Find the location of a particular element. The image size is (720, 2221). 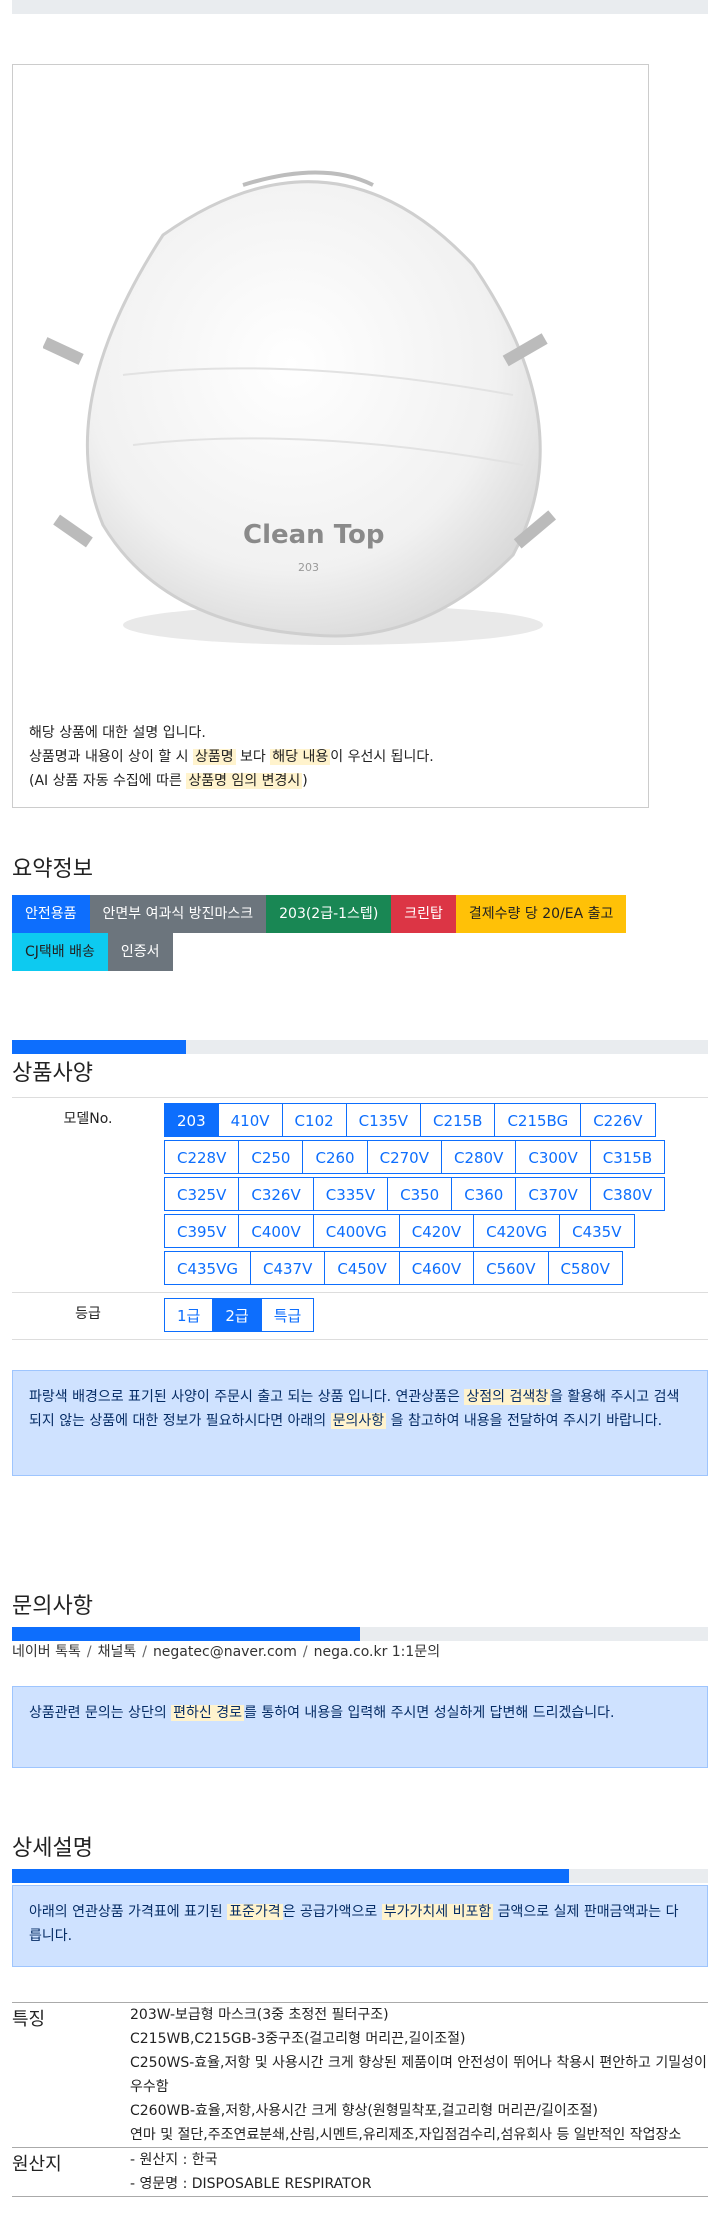

model-option: C560V is located at coordinates (511, 1268).